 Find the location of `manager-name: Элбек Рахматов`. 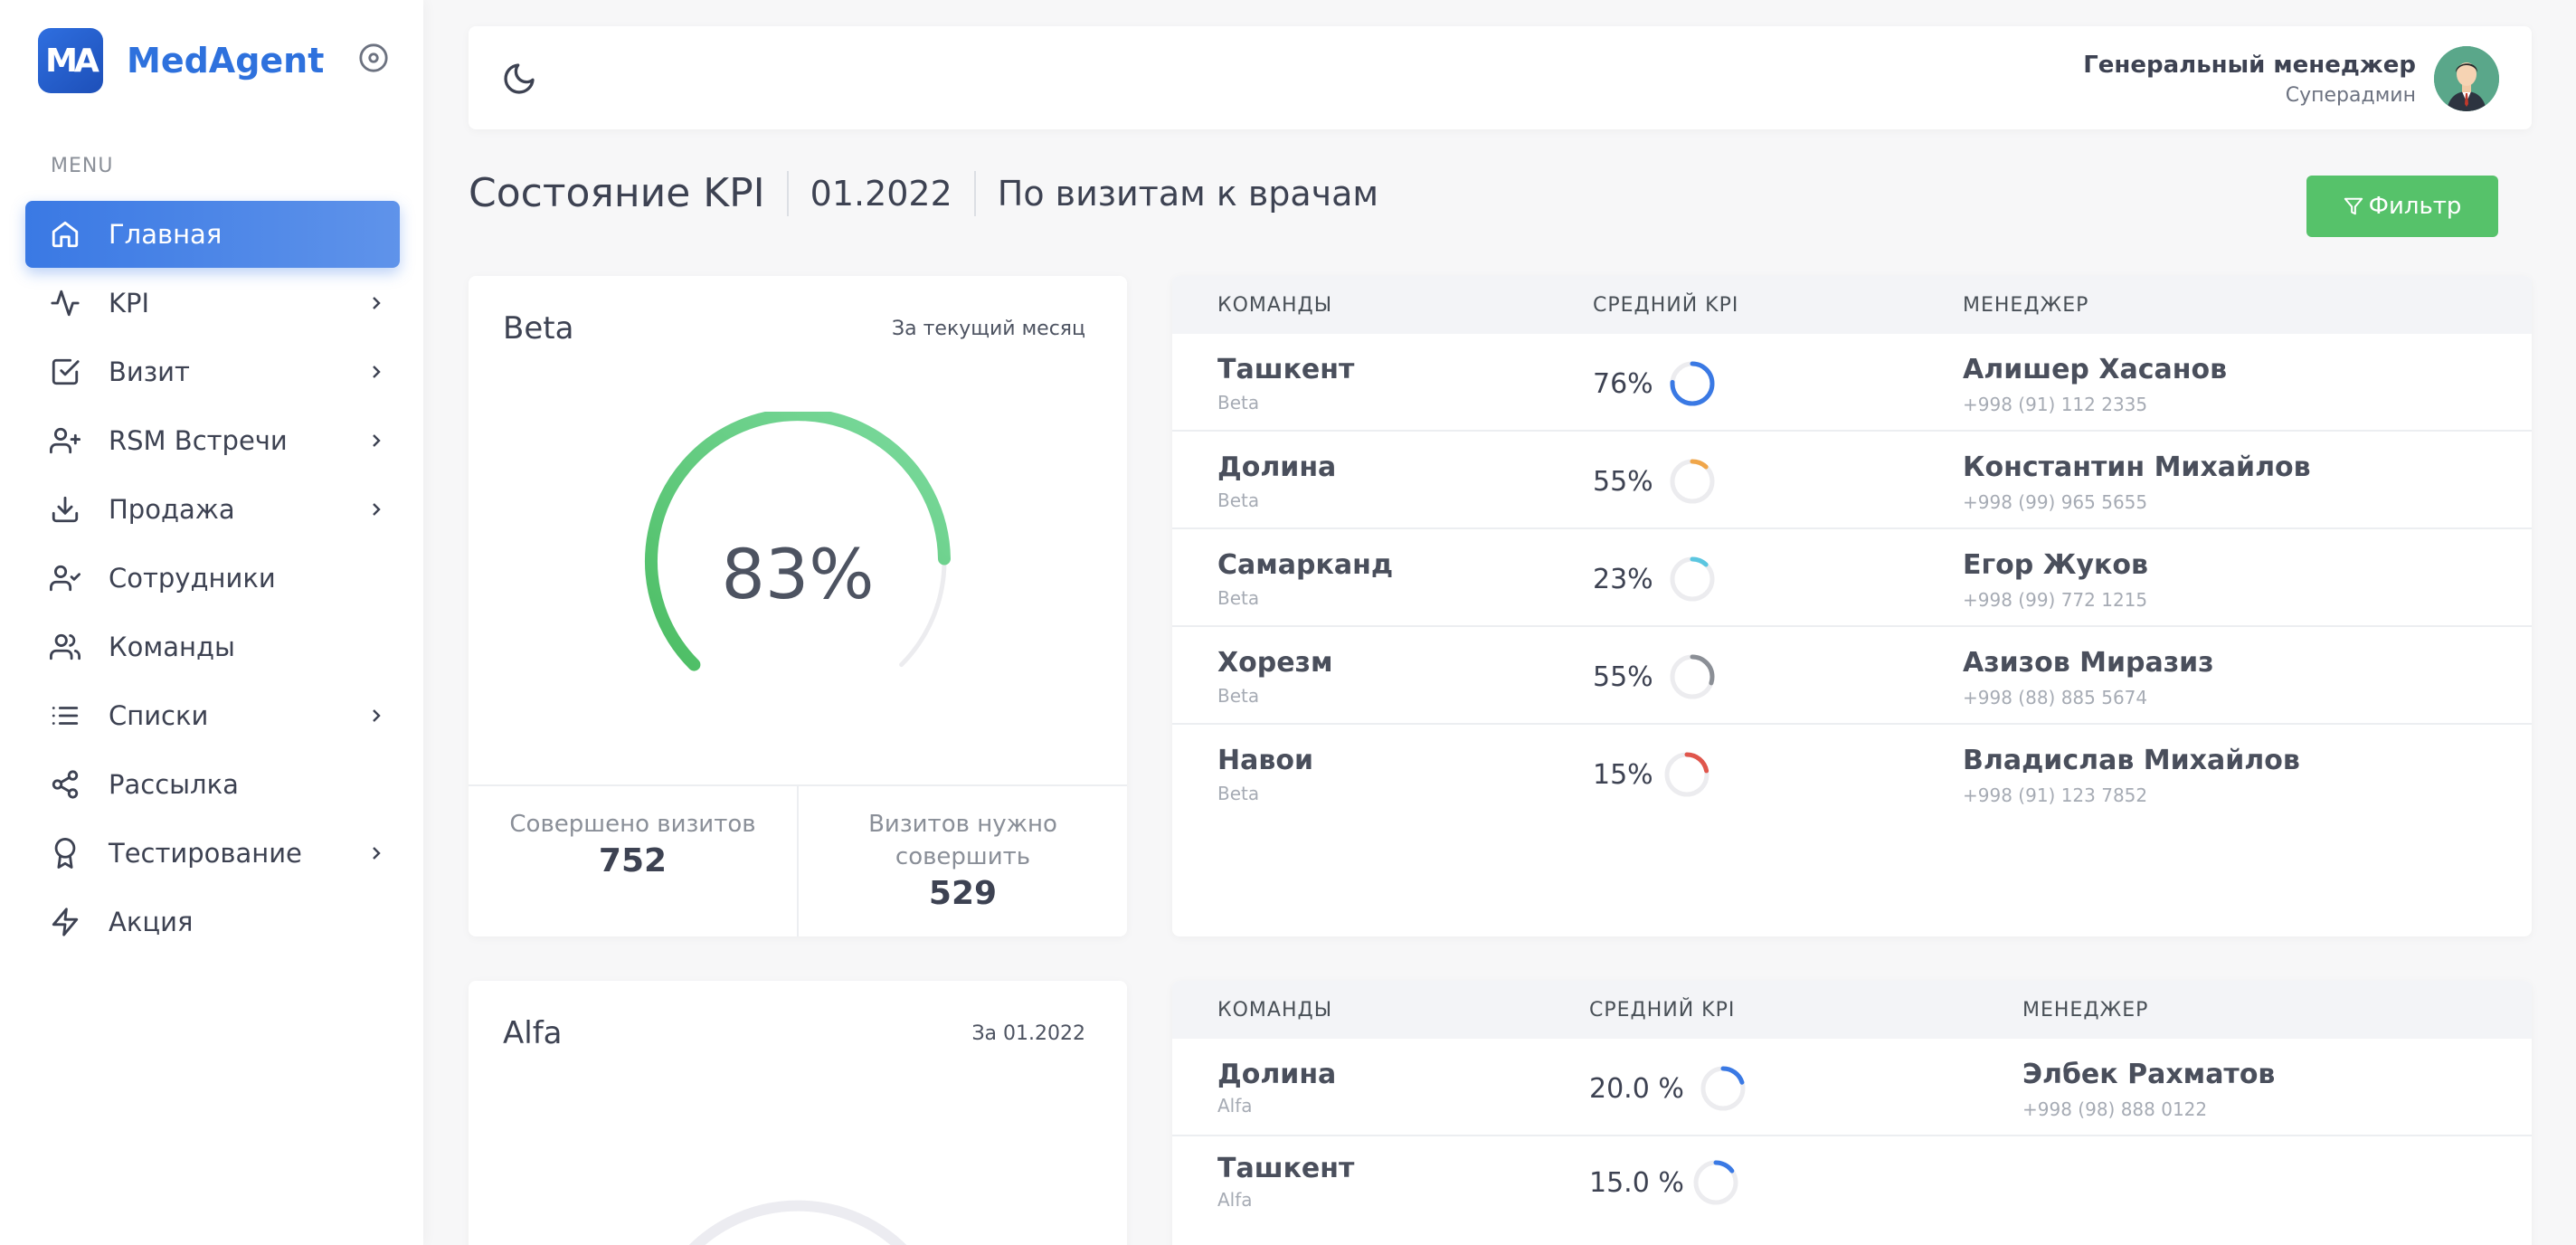

manager-name: Элбек Рахматов is located at coordinates (2149, 1074).